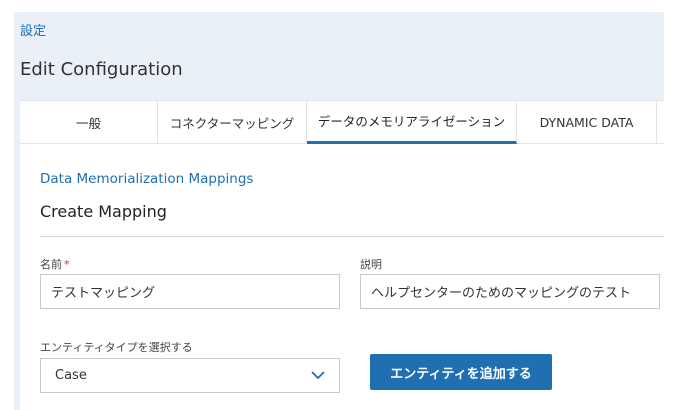 The width and height of the screenshot is (675, 410). Describe the element at coordinates (232, 122) in the screenshot. I see `tab-connector-mapping: コネクターマッピング` at that location.